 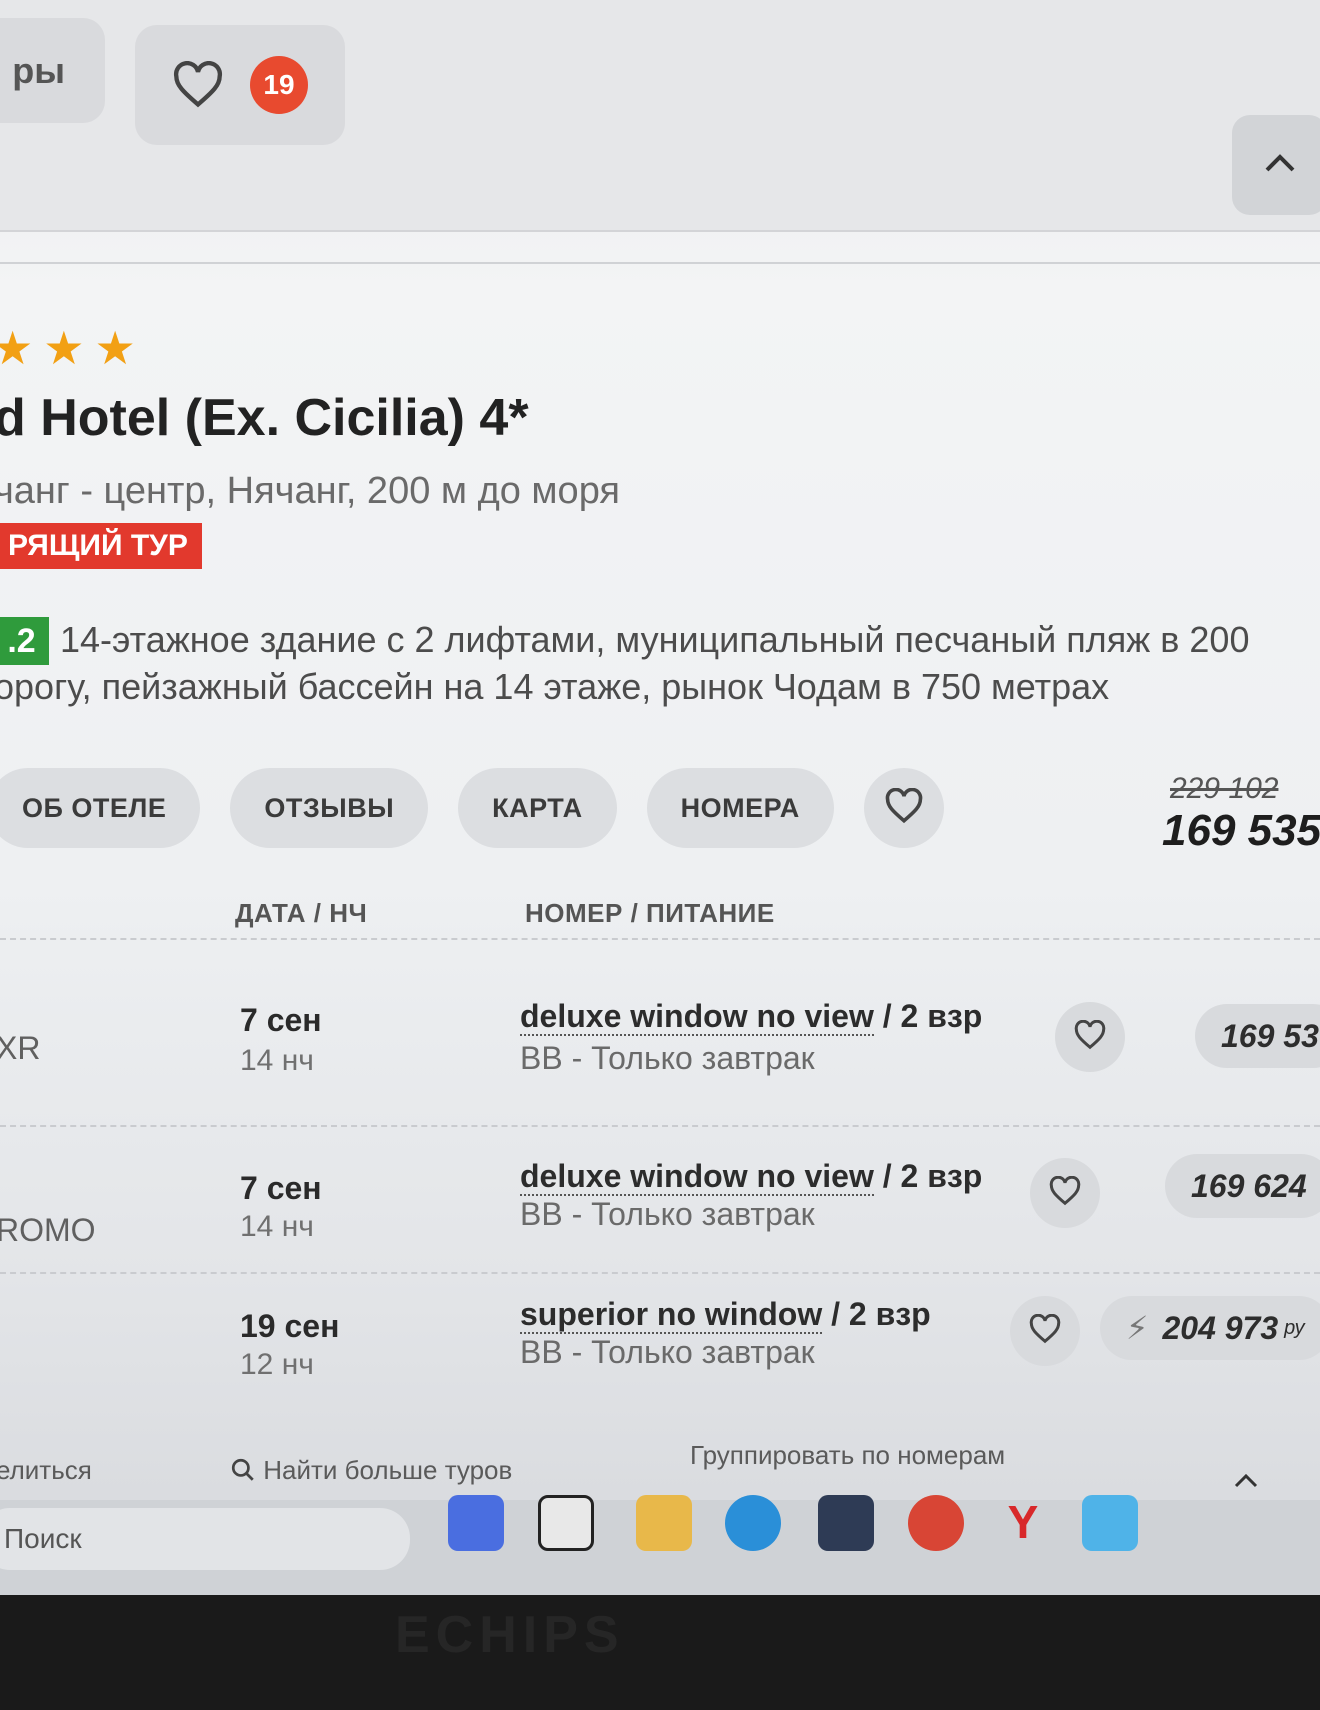 What do you see at coordinates (277, 1364) in the screenshot?
I see `tour-nights: 12 нч` at bounding box center [277, 1364].